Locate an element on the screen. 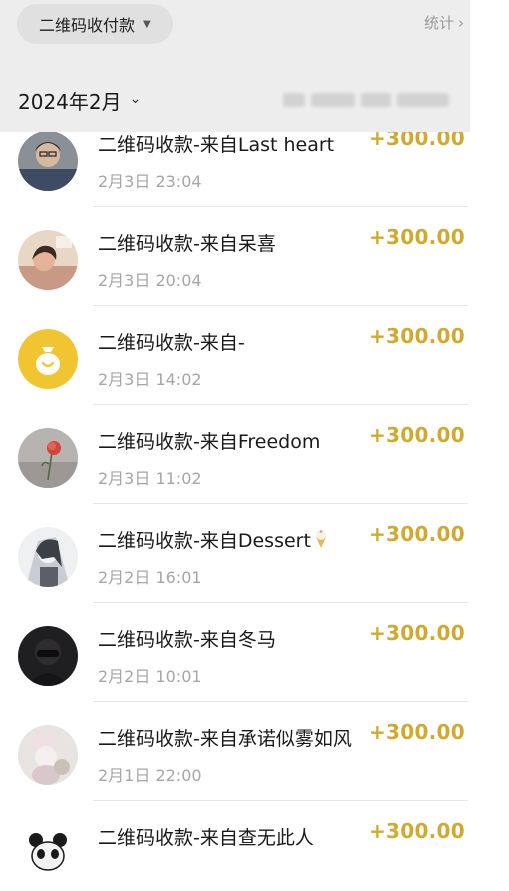 This screenshot has width=509, height=891. chevron-down-icon: ⌄ is located at coordinates (135, 98).